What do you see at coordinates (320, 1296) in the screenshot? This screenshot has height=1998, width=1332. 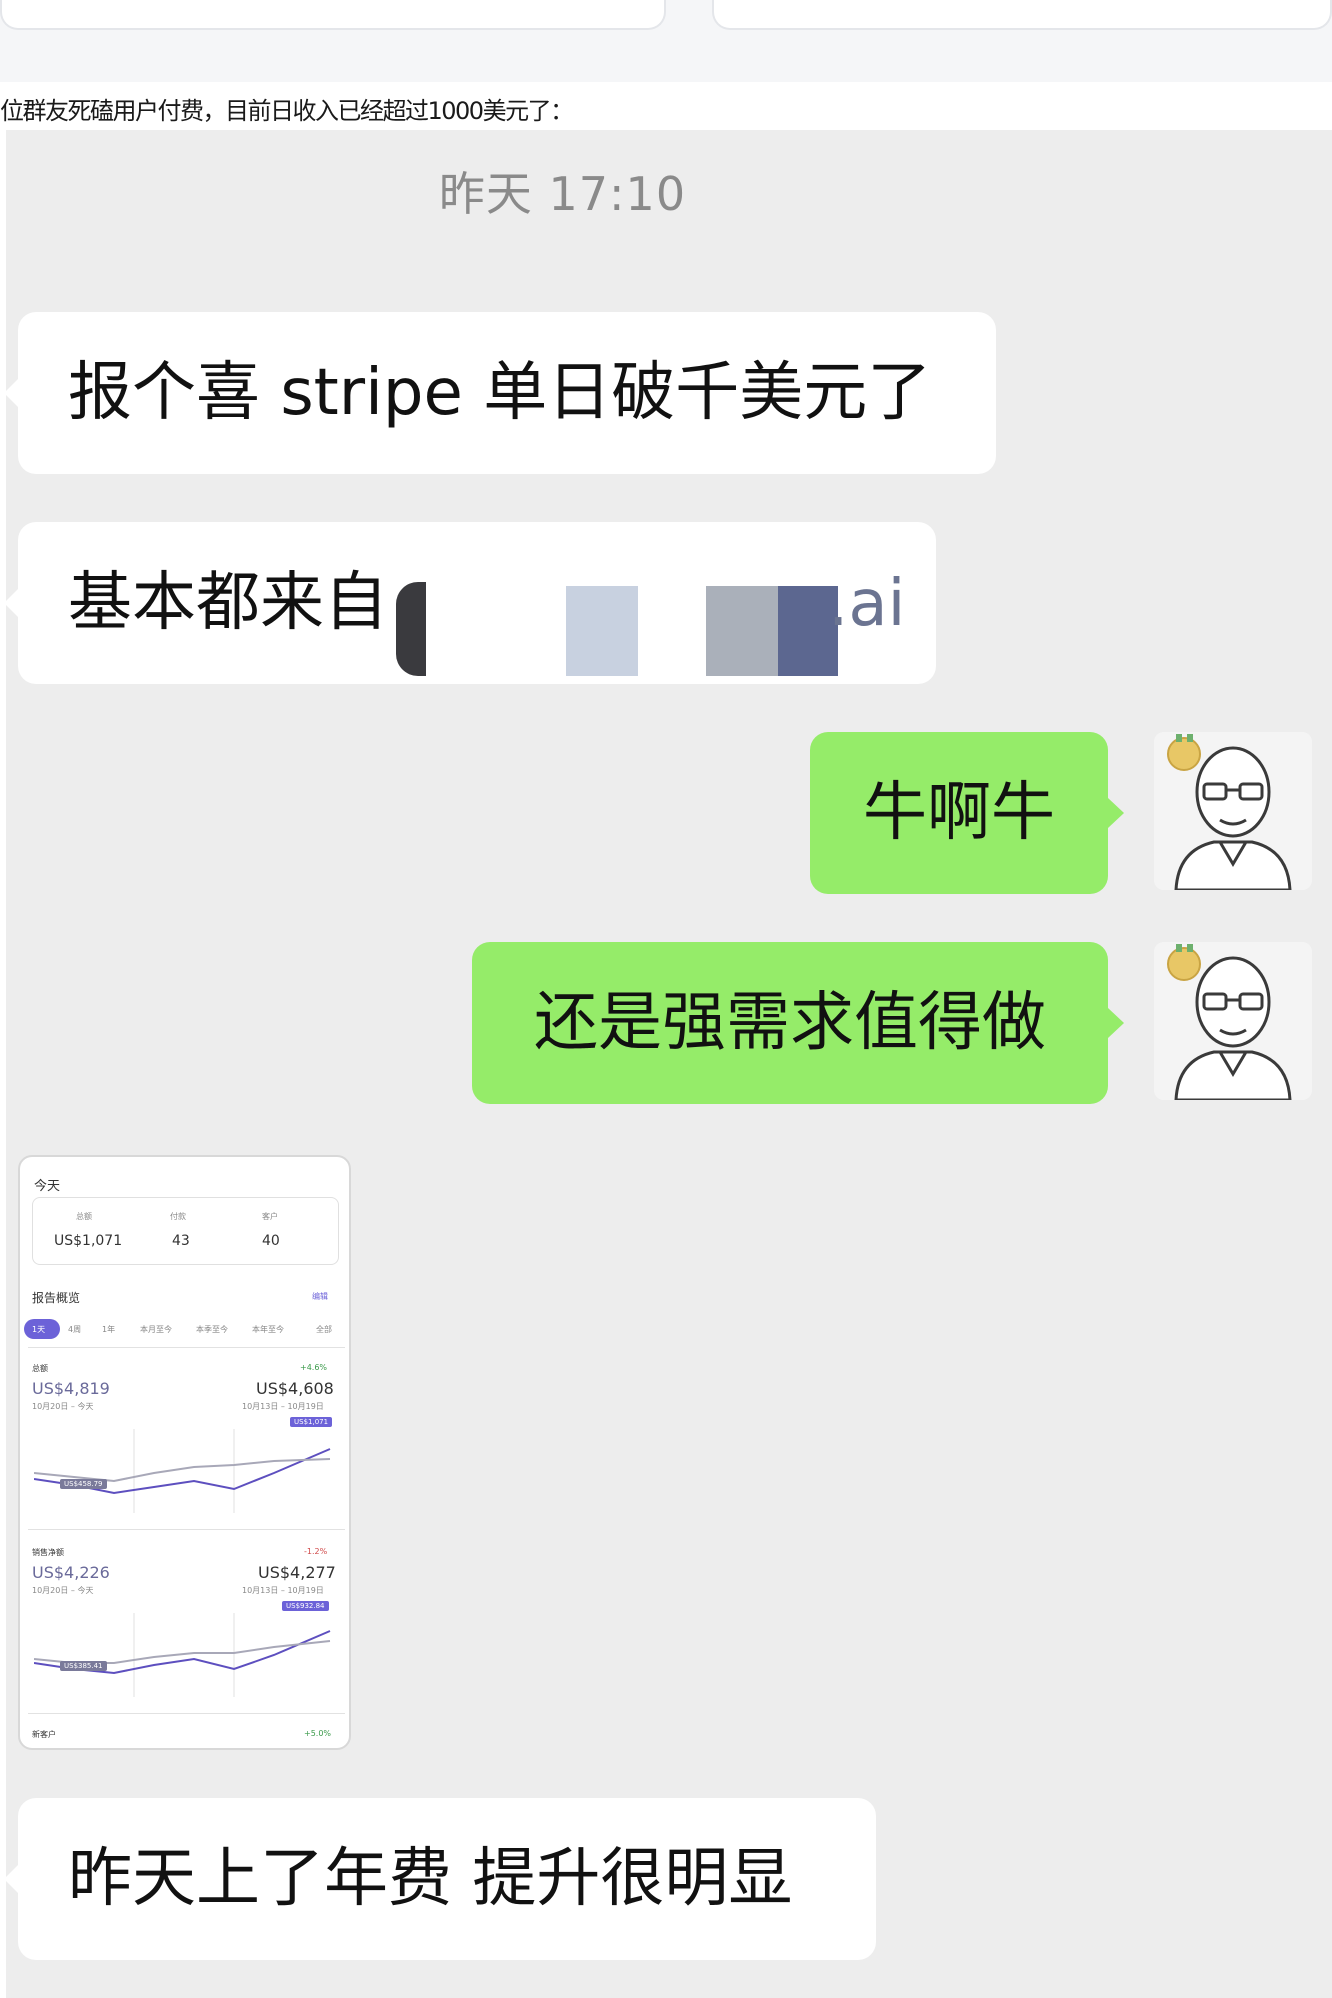 I see `edit-link: 编辑` at bounding box center [320, 1296].